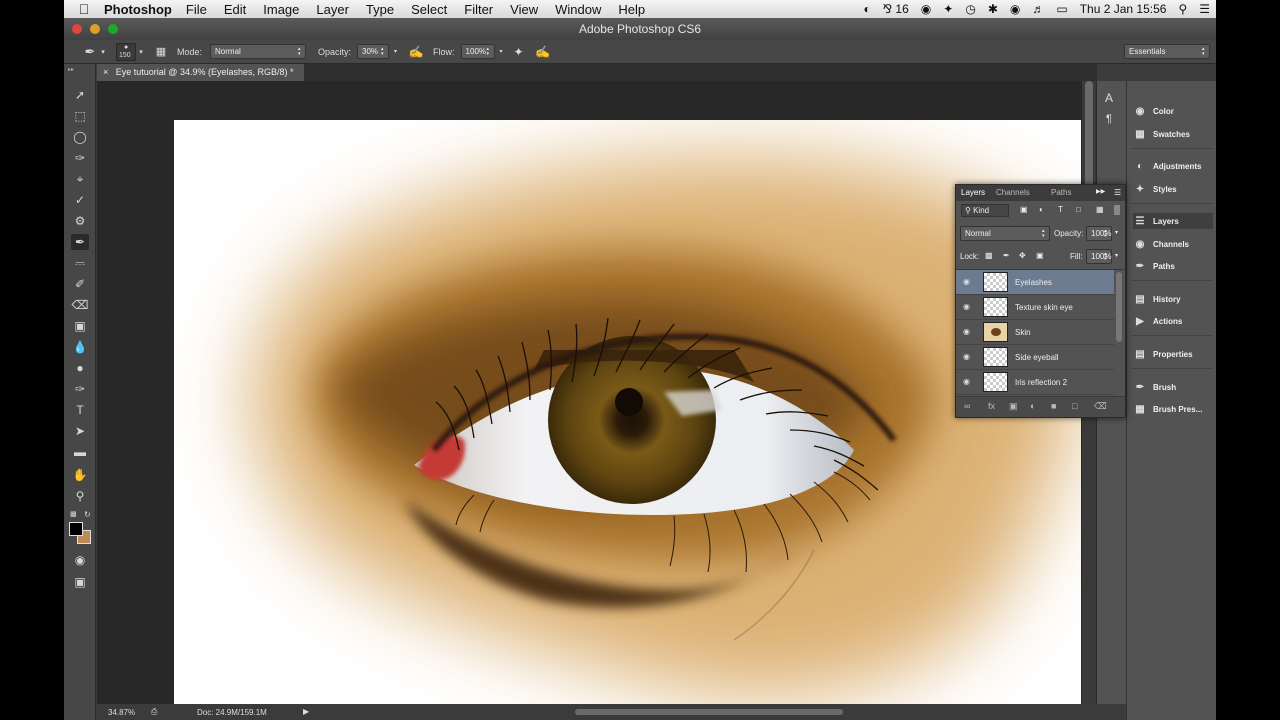  I want to click on blur-tool-icon: 💧, so click(80, 347).